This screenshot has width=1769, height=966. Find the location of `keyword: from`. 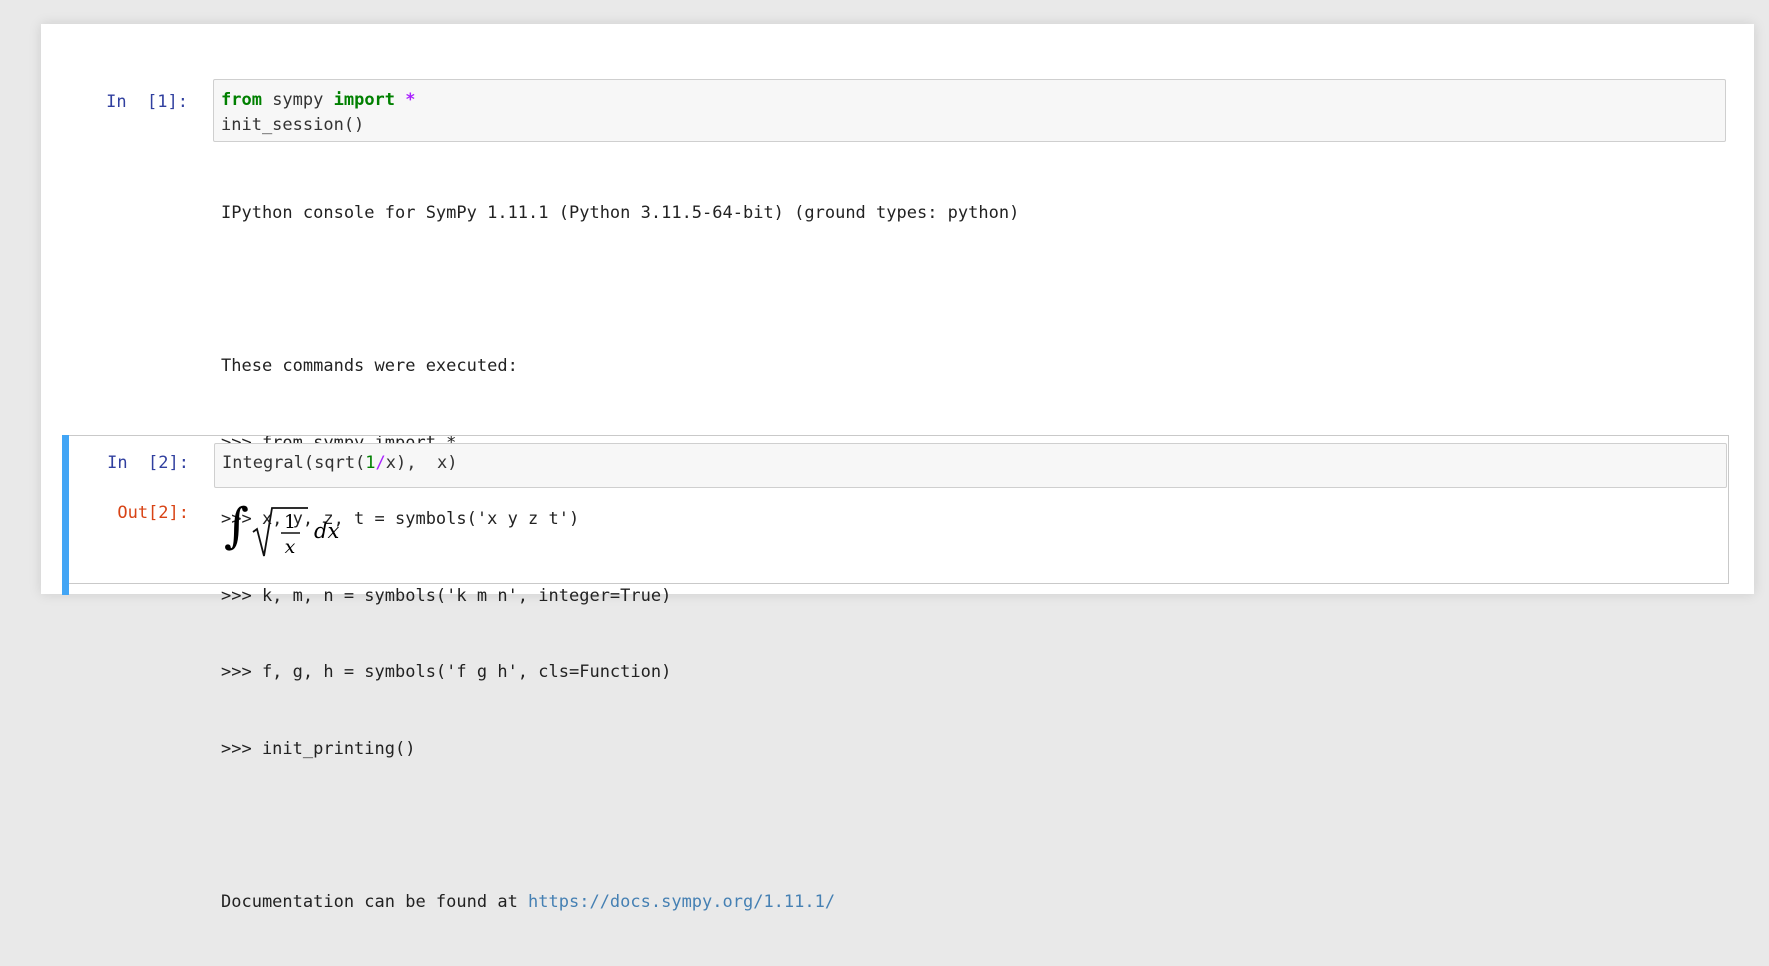

keyword: from is located at coordinates (241, 100).